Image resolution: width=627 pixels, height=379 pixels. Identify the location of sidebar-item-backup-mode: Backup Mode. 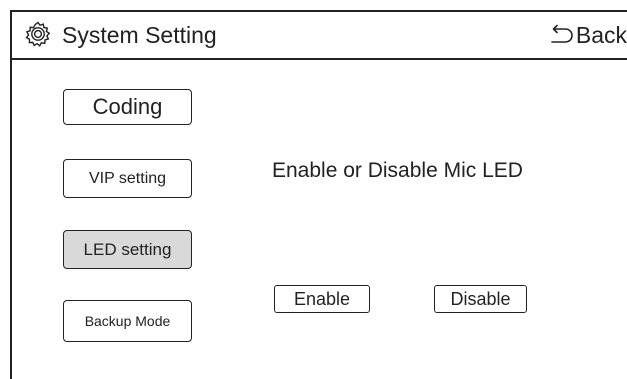
(127, 321).